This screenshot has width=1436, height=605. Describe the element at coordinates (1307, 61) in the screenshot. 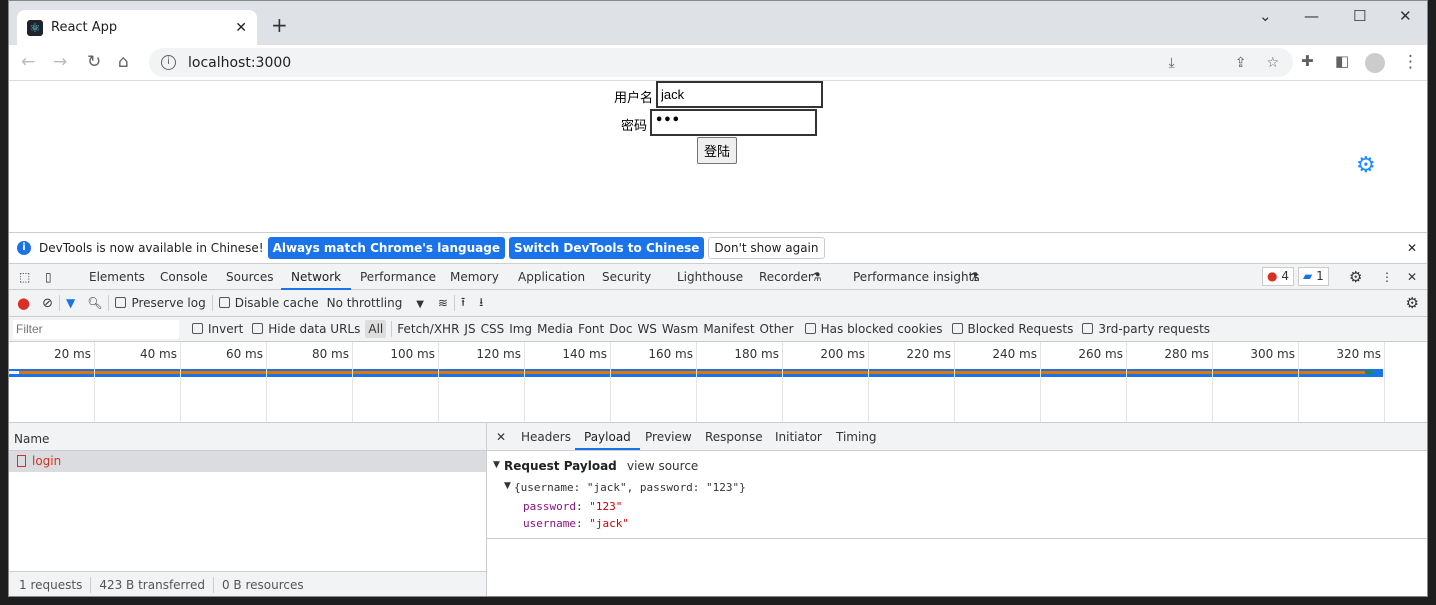

I see `extensions-icon: ✚` at that location.